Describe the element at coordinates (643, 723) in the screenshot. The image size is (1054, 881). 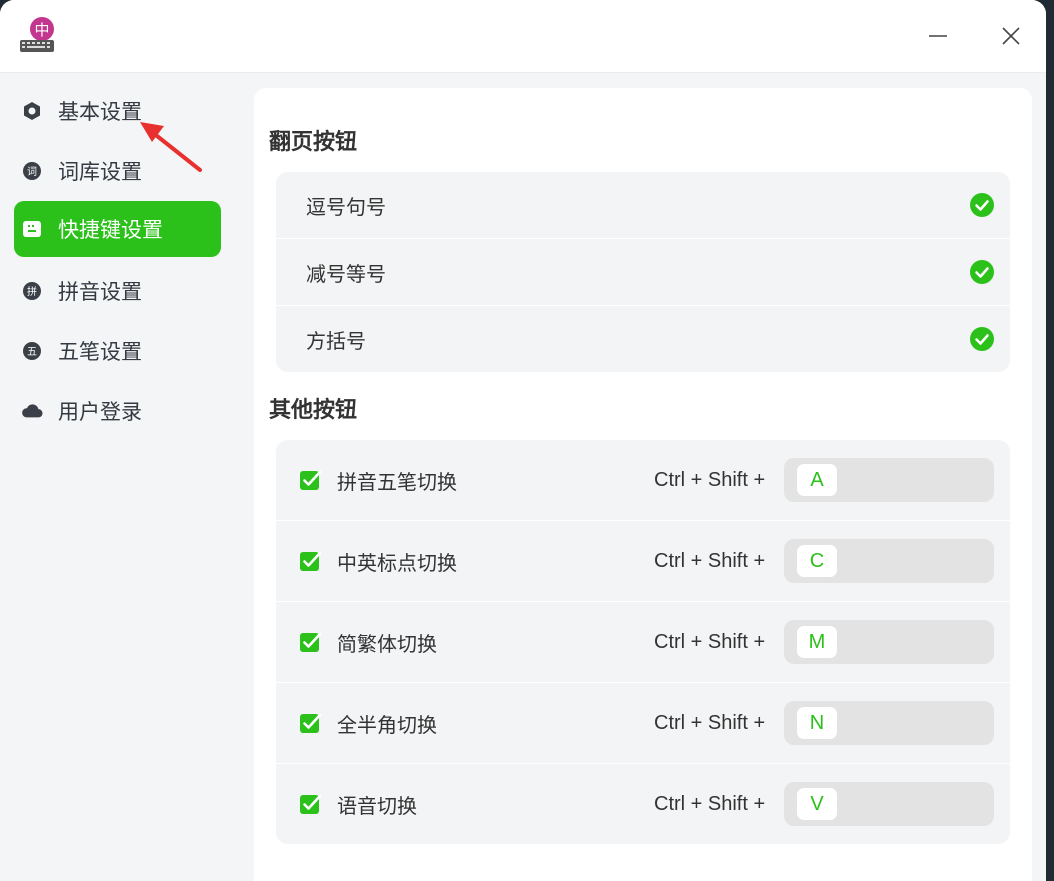
I see `shortcut-row: 全半角切换 Ctrl + Shift + N` at that location.